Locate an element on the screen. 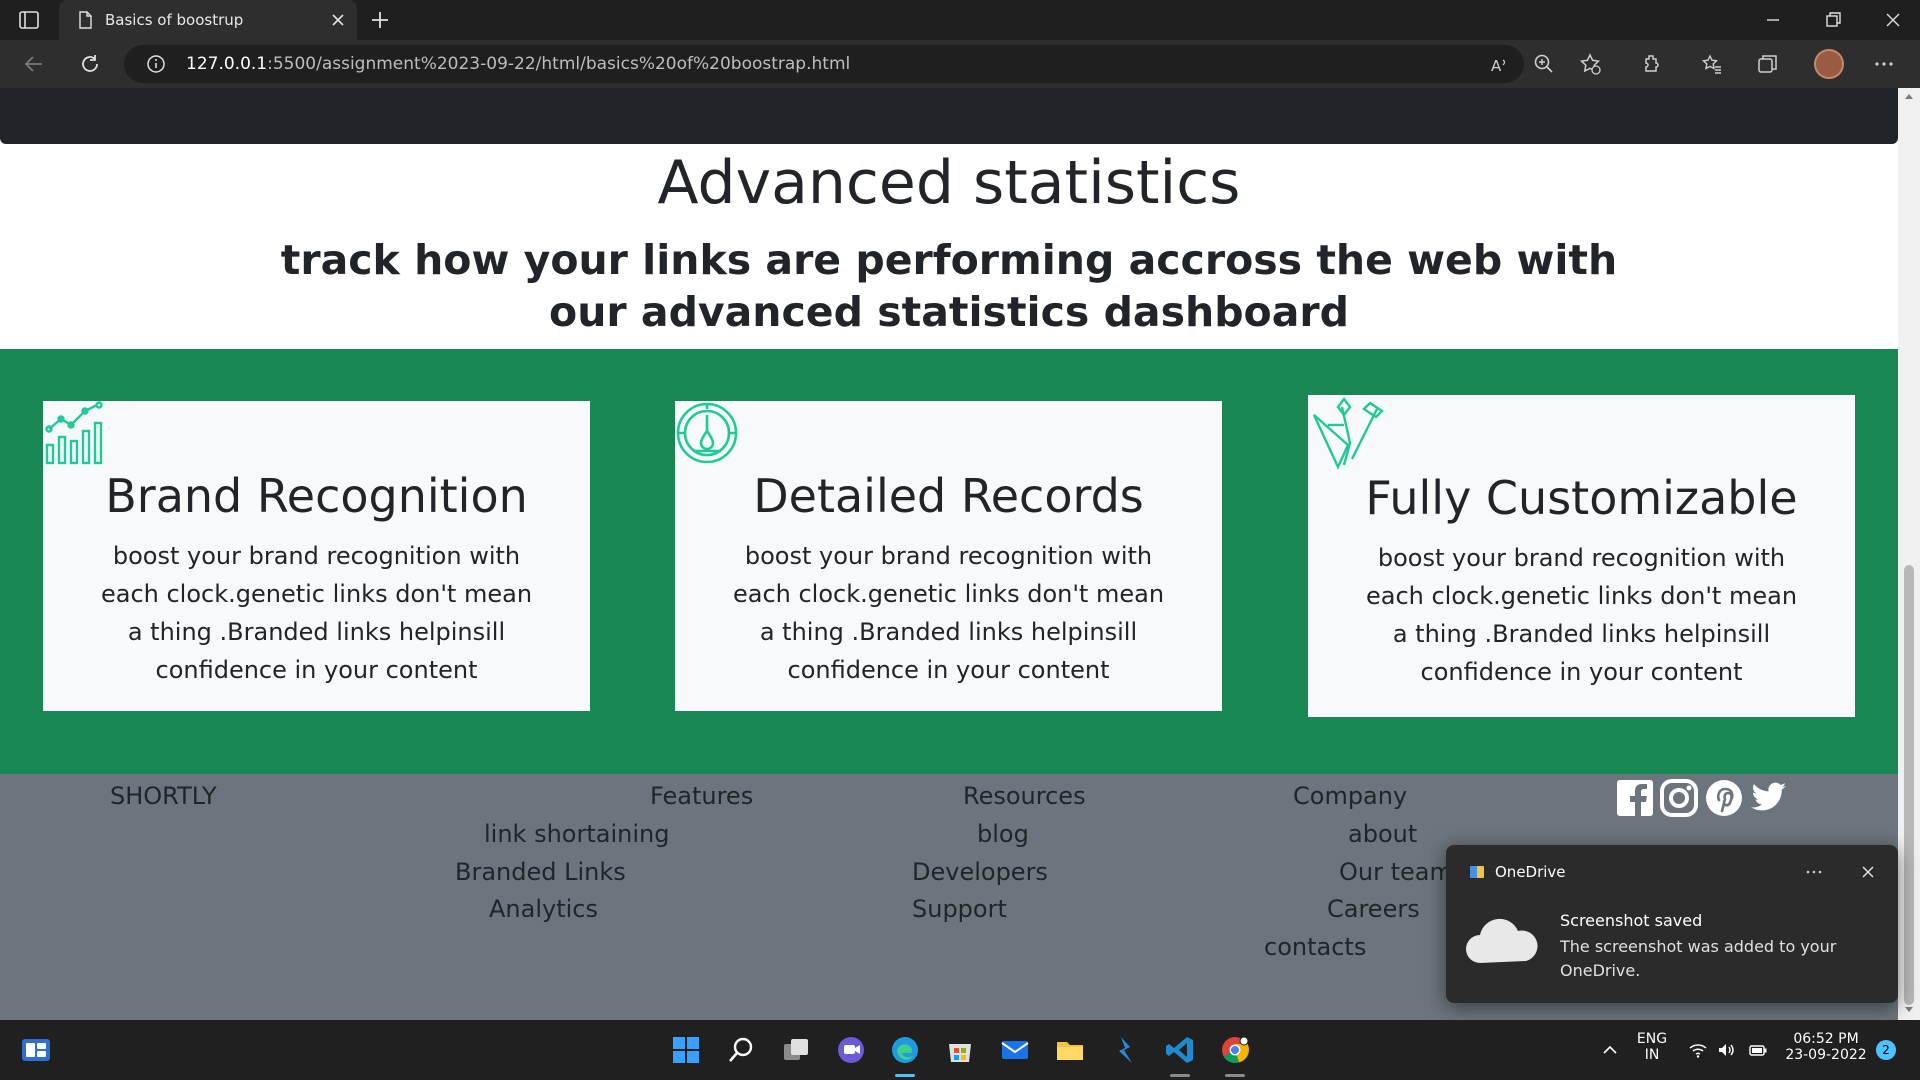 The image size is (1920, 1080). toast-title: Screenshot saved is located at coordinates (1631, 920).